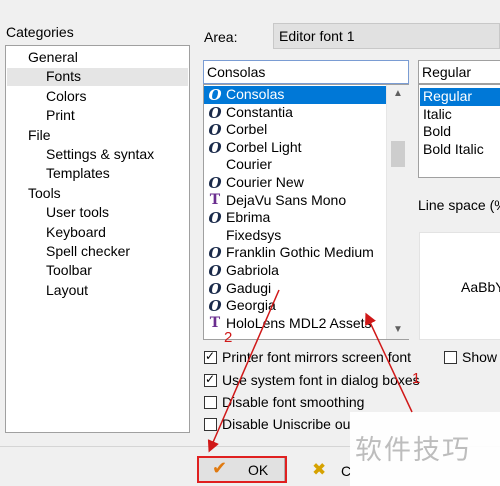 Image resolution: width=500 pixels, height=486 pixels. I want to click on system-font-label: Use system font in dialog boxes, so click(321, 380).